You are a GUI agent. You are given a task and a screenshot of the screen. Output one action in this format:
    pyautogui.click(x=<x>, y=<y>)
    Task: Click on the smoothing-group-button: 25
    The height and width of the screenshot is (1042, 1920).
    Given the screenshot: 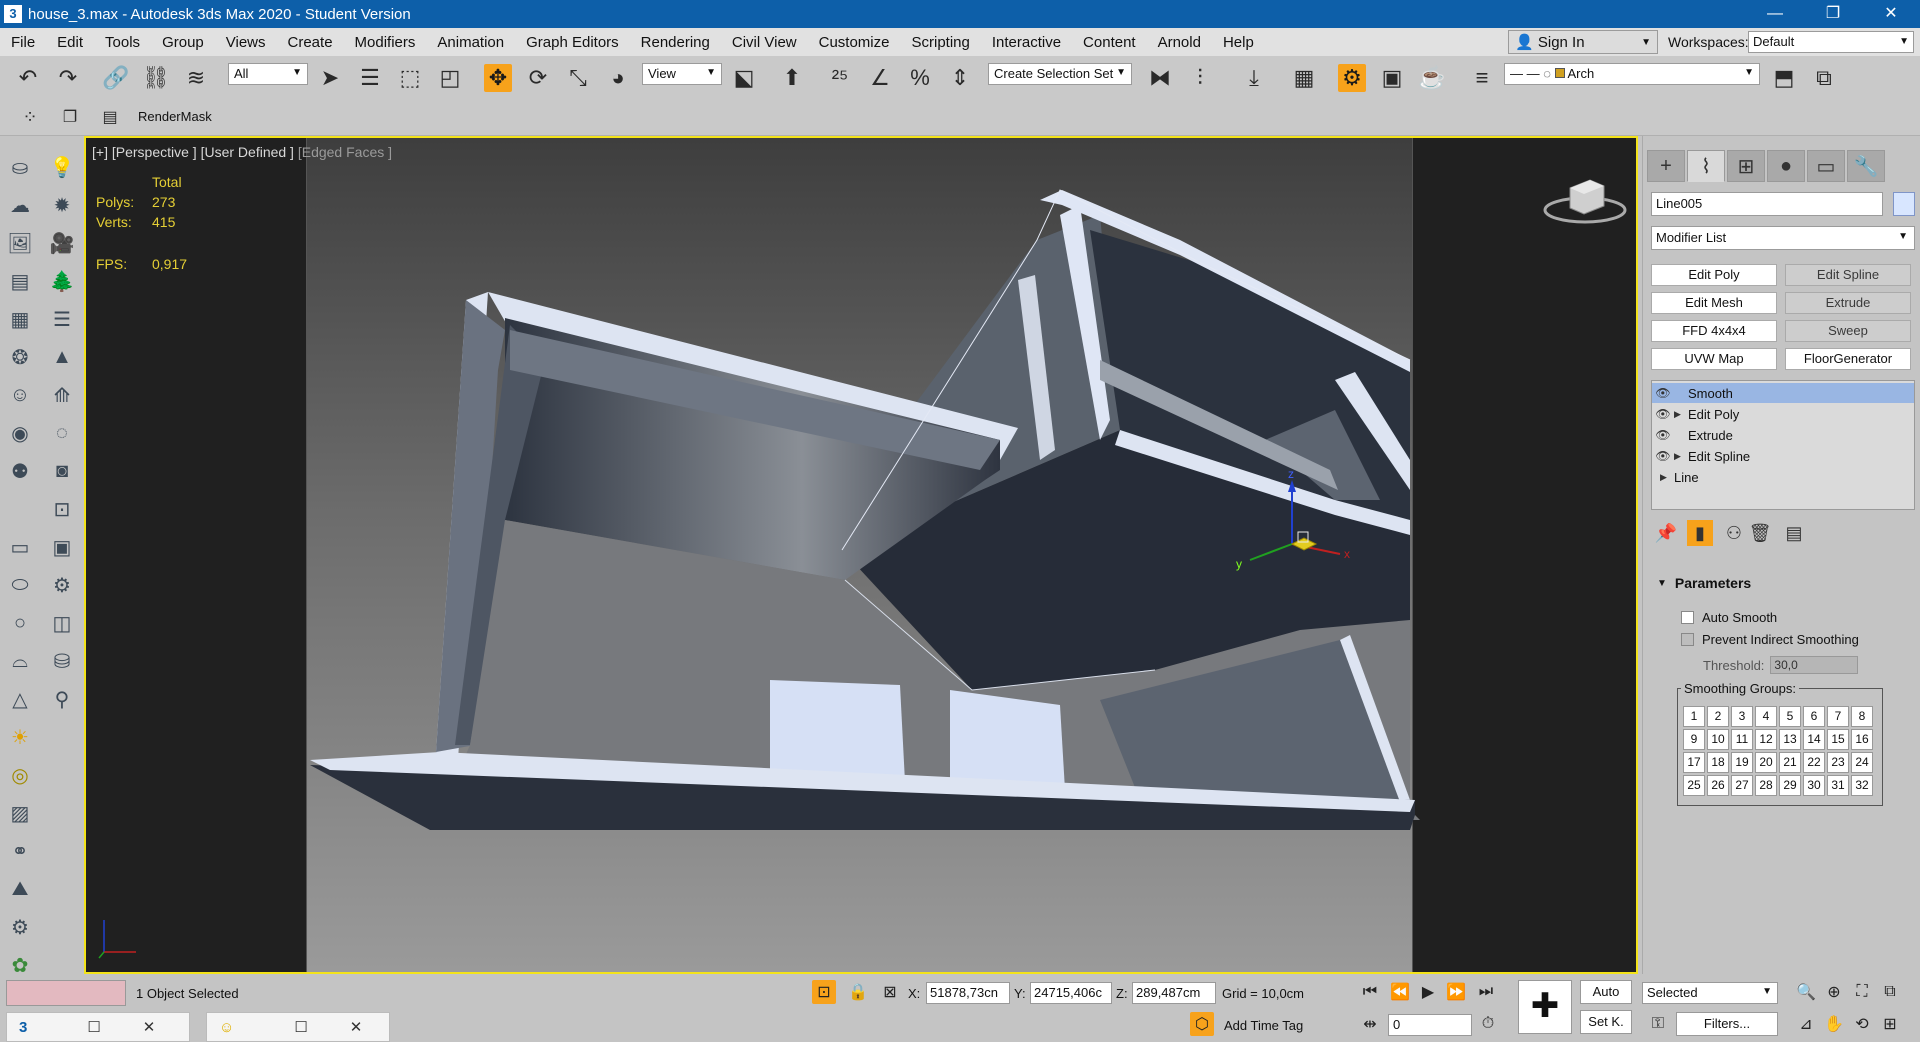 What is the action you would take?
    pyautogui.click(x=1694, y=785)
    